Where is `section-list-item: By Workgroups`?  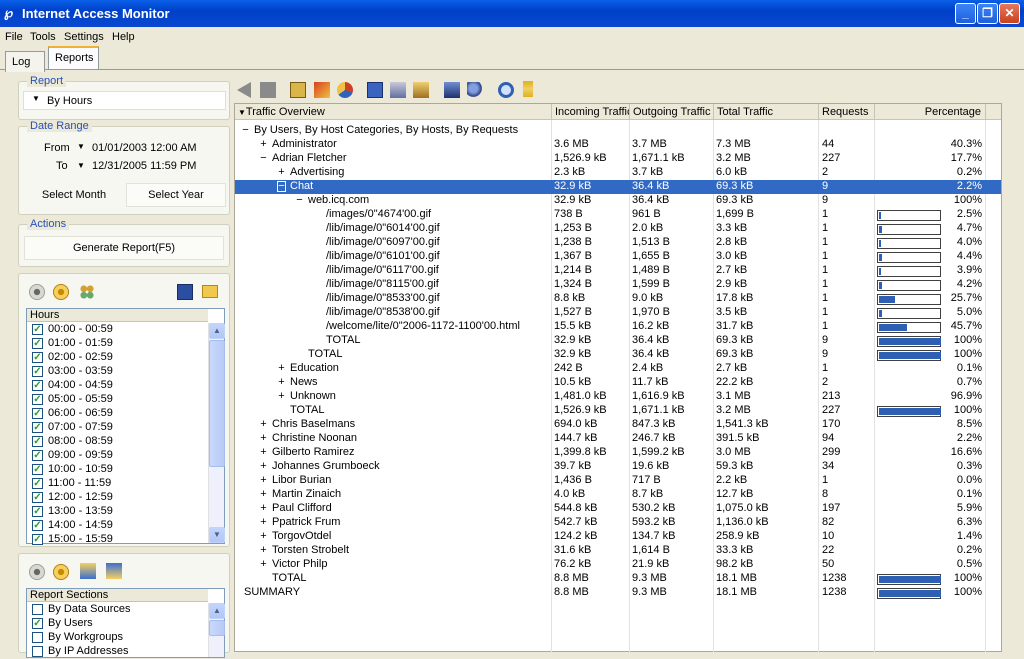 section-list-item: By Workgroups is located at coordinates (117, 638).